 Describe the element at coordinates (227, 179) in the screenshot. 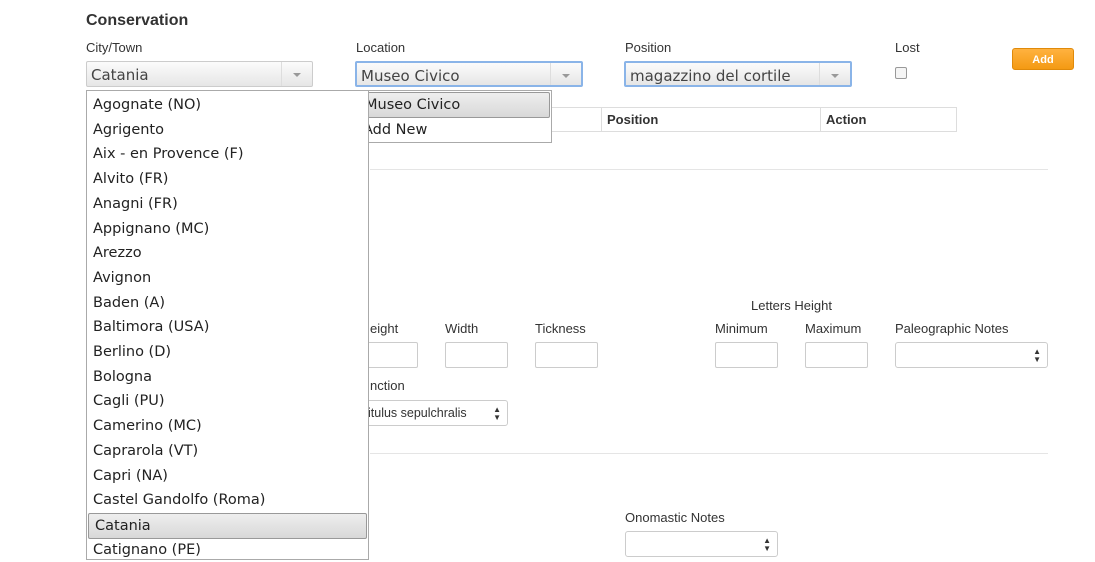

I see `city-option: Alvito (FR)` at that location.